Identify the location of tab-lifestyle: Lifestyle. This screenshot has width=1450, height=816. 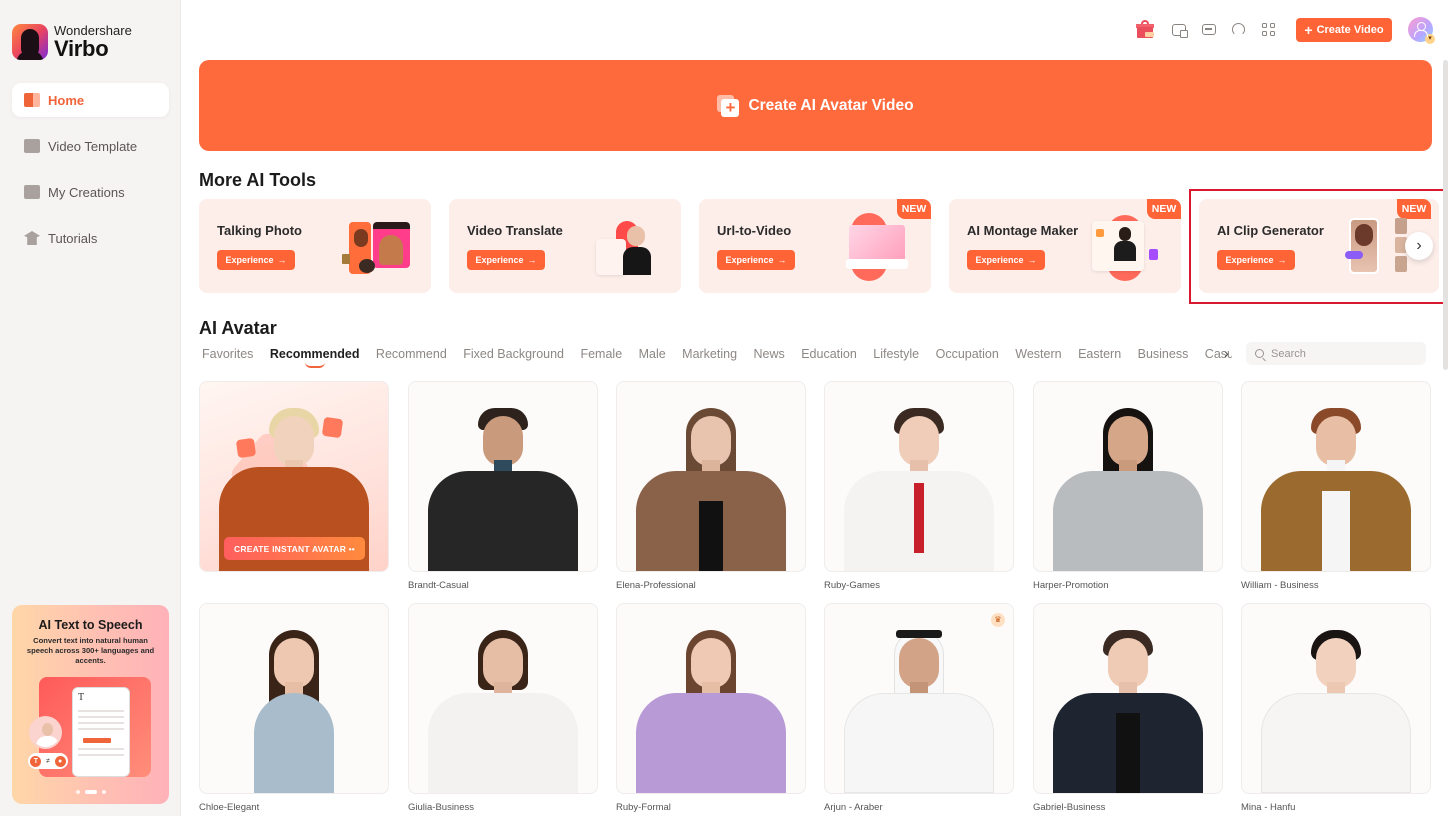
(896, 354).